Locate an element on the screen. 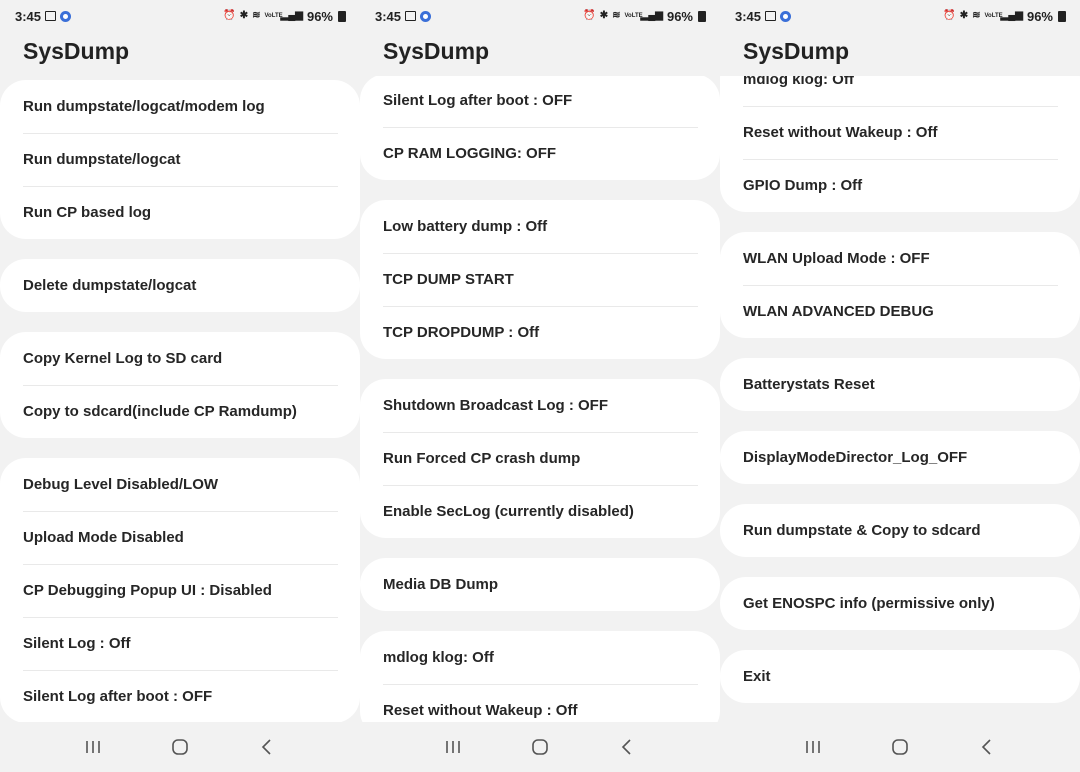 This screenshot has width=1080, height=772. list-item: Copy Kernel Log to SD card is located at coordinates (180, 358).